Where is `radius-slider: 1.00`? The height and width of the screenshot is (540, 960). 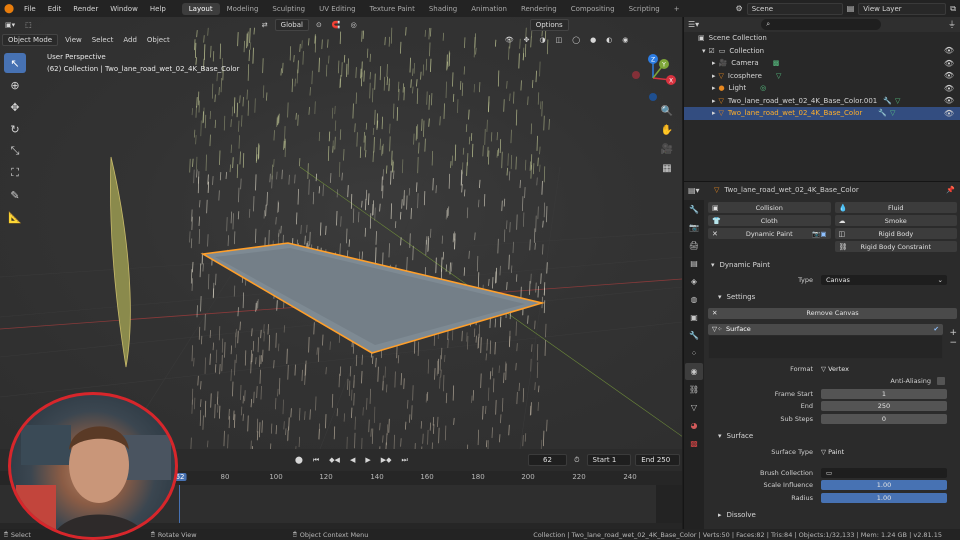 radius-slider: 1.00 is located at coordinates (884, 497).